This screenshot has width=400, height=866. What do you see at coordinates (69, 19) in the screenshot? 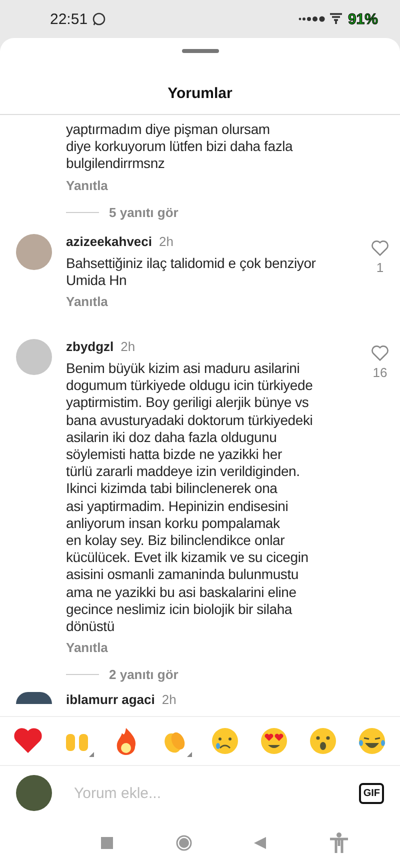
I see `clock: 22:51` at bounding box center [69, 19].